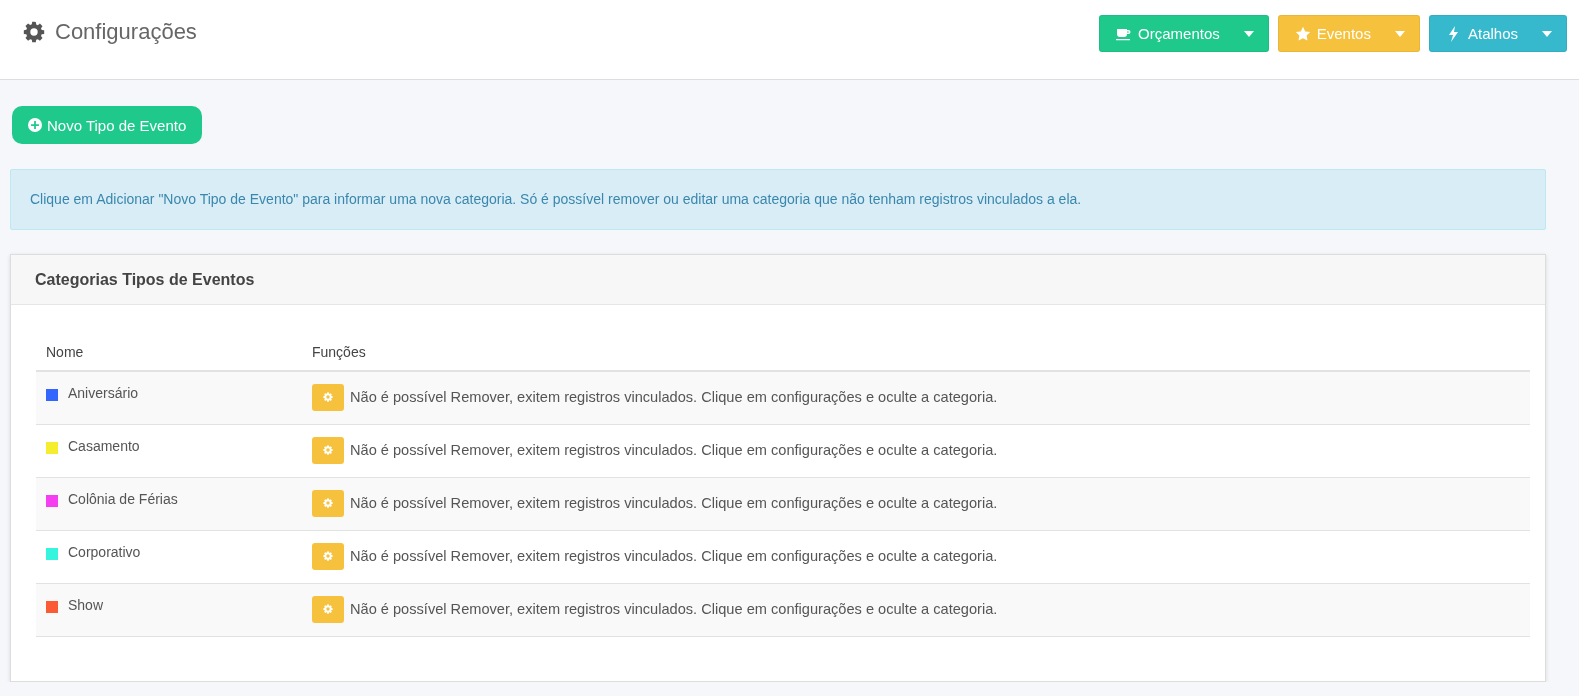  Describe the element at coordinates (126, 32) in the screenshot. I see `page-title: Configurações` at that location.